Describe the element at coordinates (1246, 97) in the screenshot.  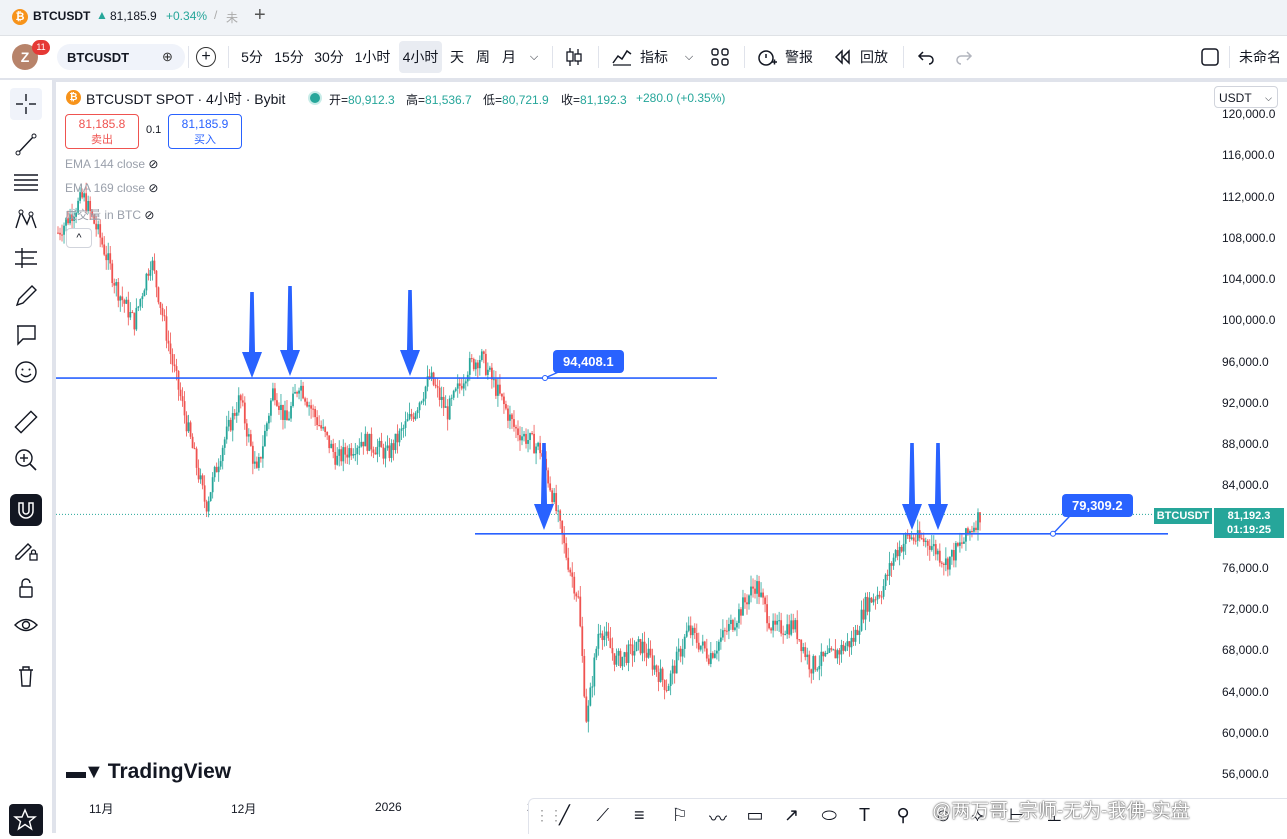
I see `currency-select: USDT ⌵` at that location.